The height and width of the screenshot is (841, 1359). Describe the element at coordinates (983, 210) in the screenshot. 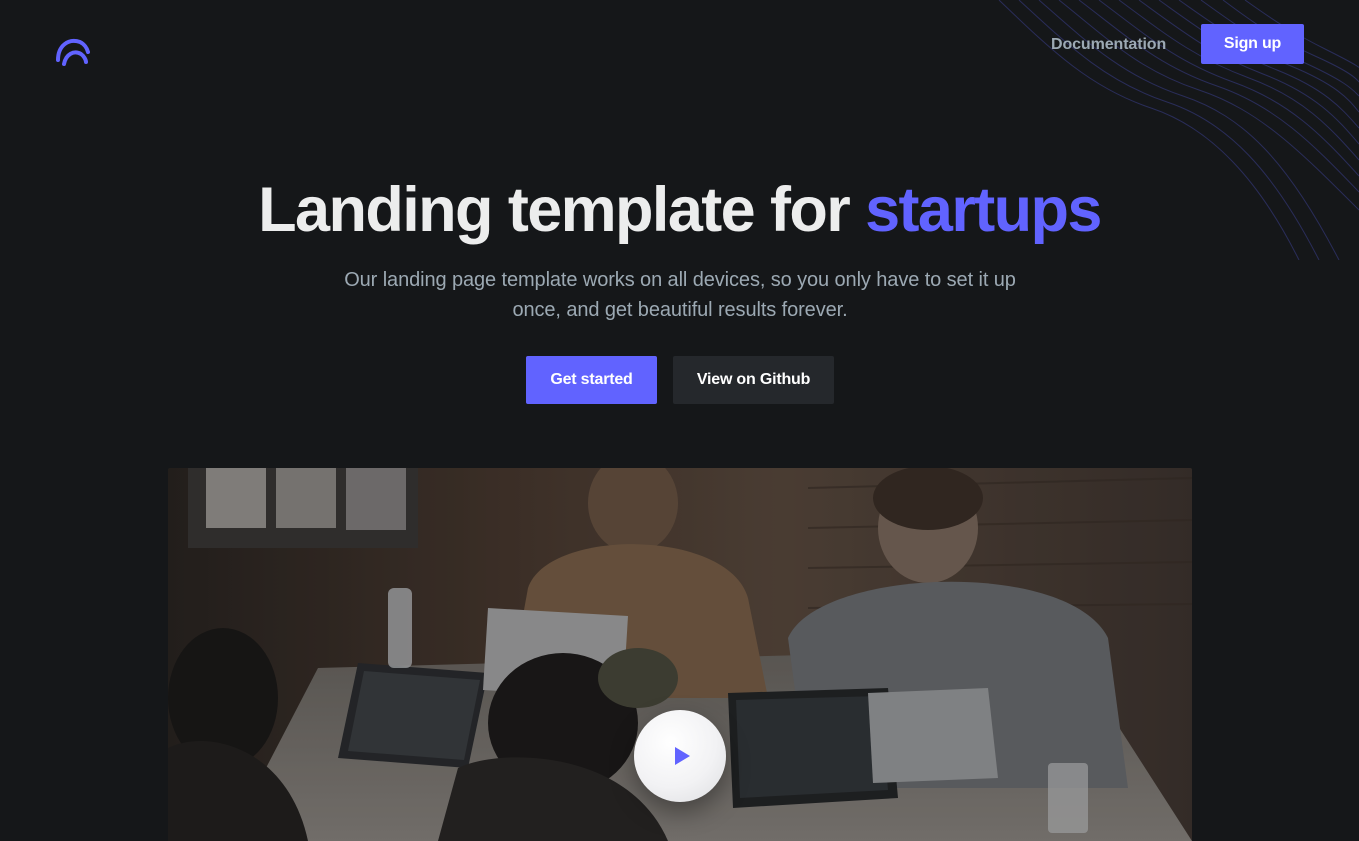

I see `hero-title-accent: startups` at that location.